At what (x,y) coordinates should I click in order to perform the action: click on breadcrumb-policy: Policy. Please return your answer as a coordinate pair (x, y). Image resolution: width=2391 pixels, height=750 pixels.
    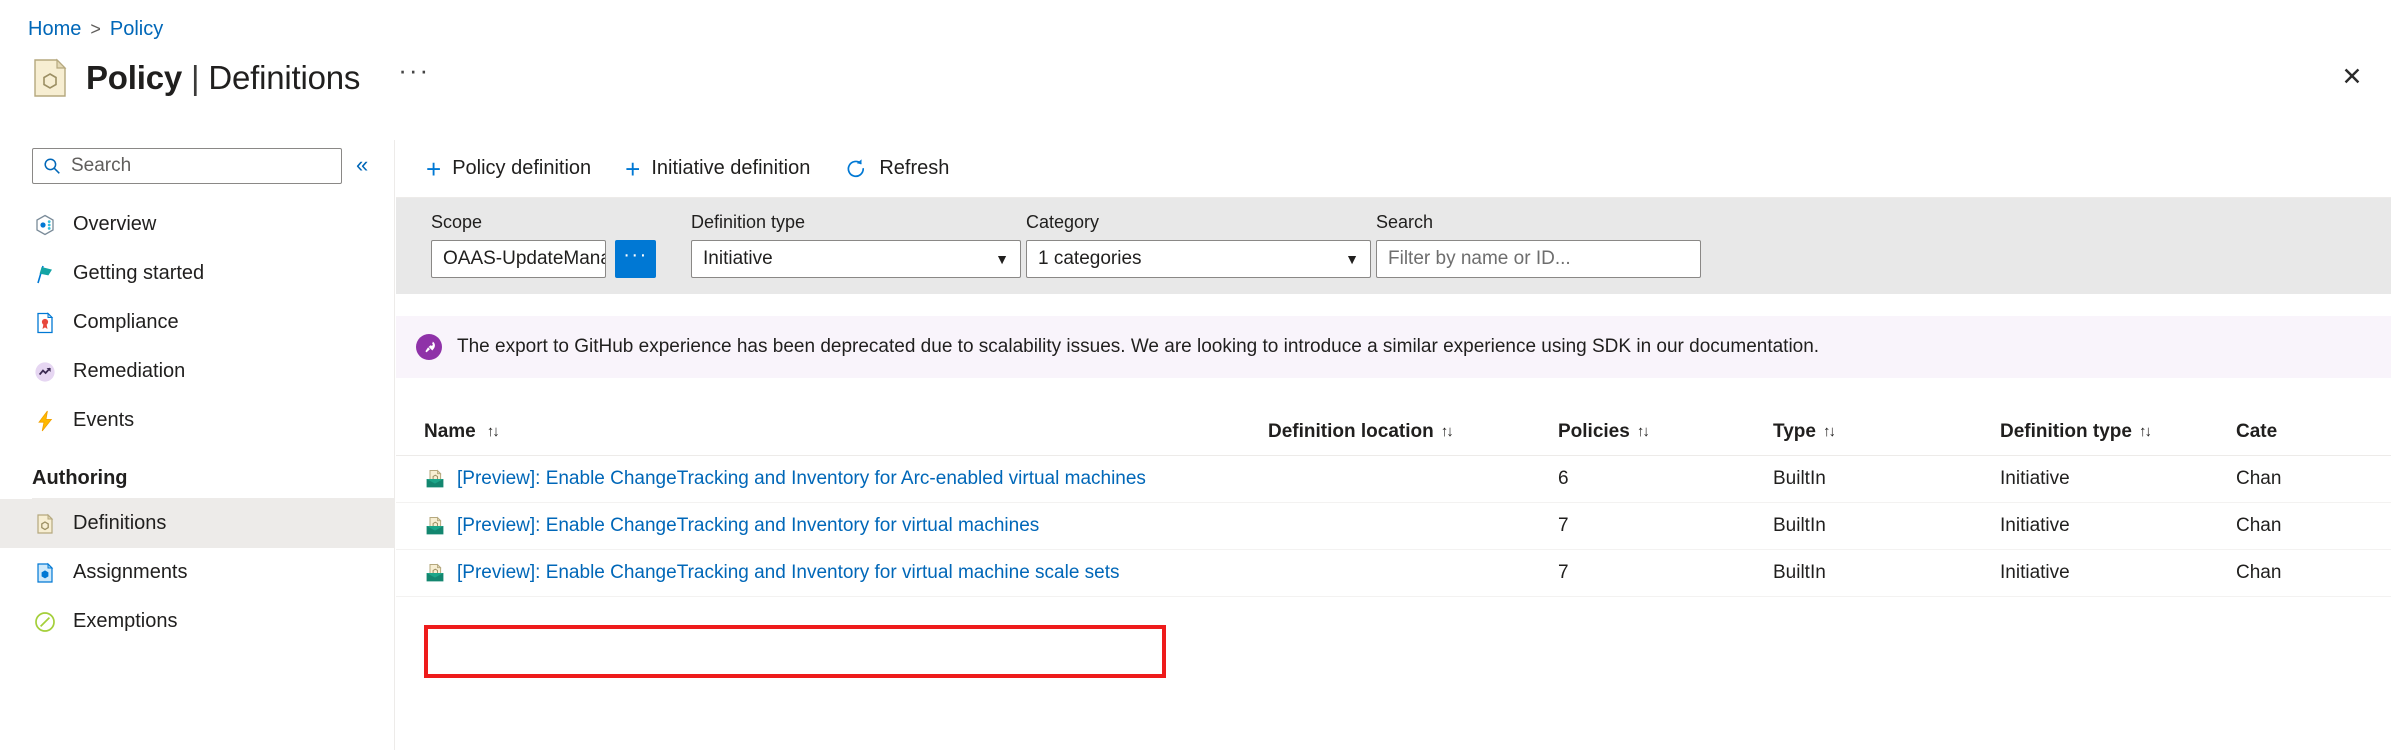
    Looking at the image, I should click on (136, 29).